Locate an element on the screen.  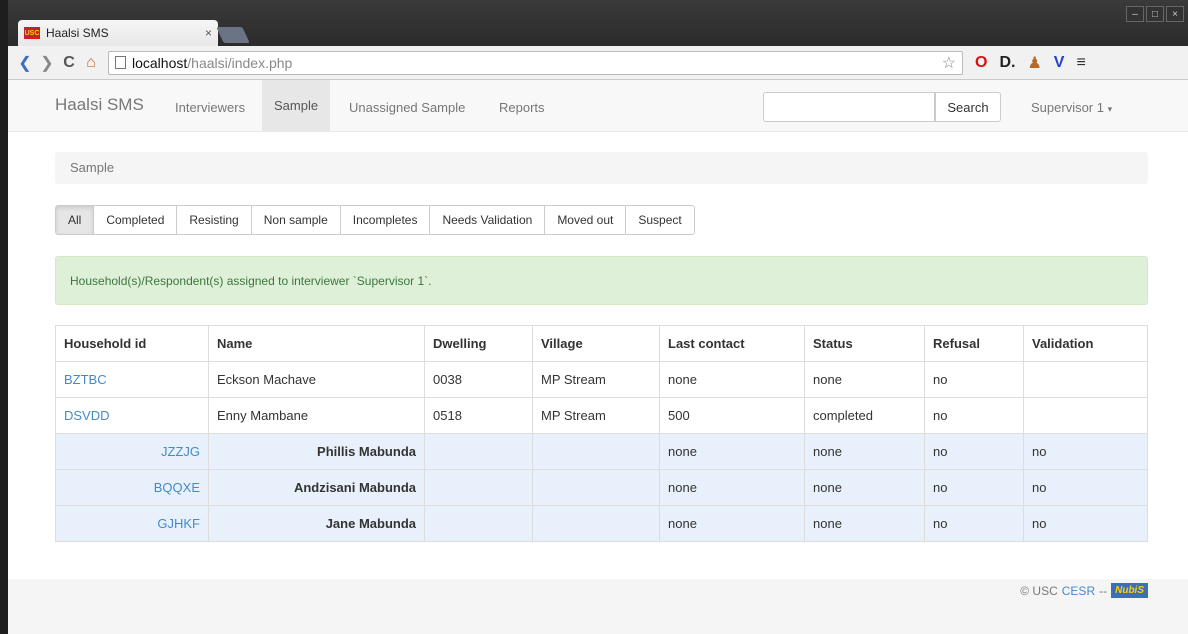
usc-favicon-icon: USC is located at coordinates (32, 33).